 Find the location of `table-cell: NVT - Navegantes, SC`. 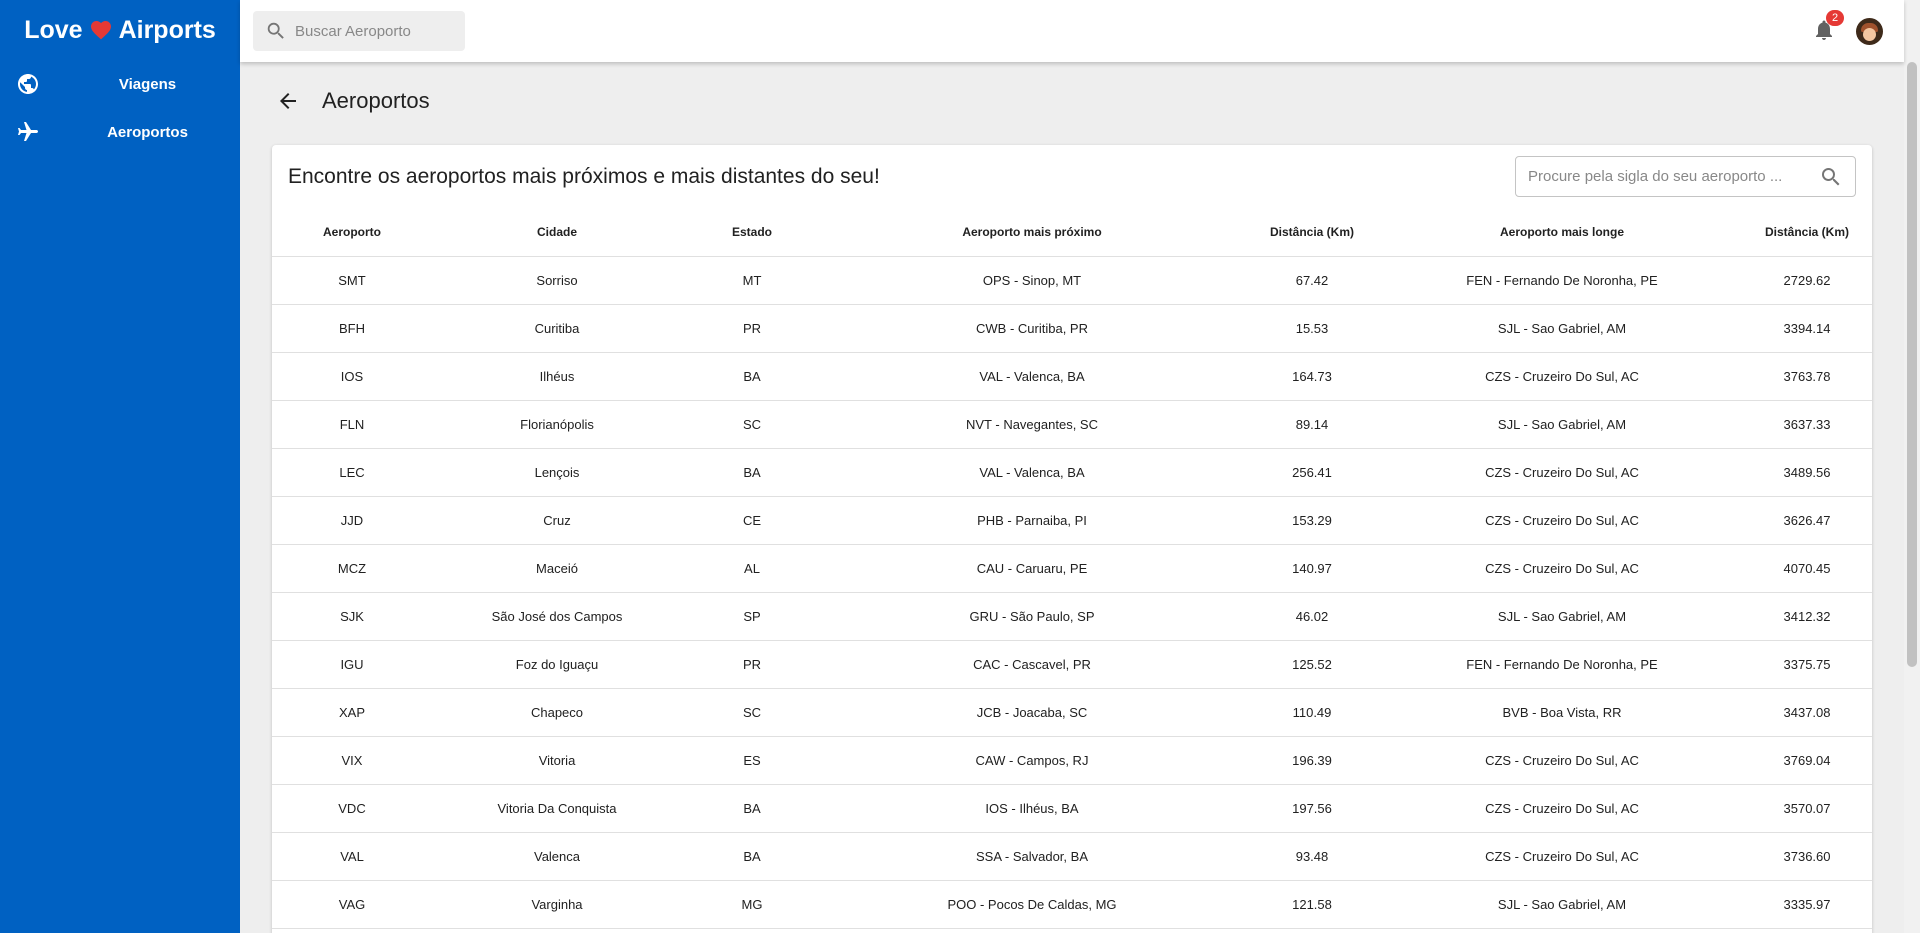

table-cell: NVT - Navegantes, SC is located at coordinates (1032, 424).